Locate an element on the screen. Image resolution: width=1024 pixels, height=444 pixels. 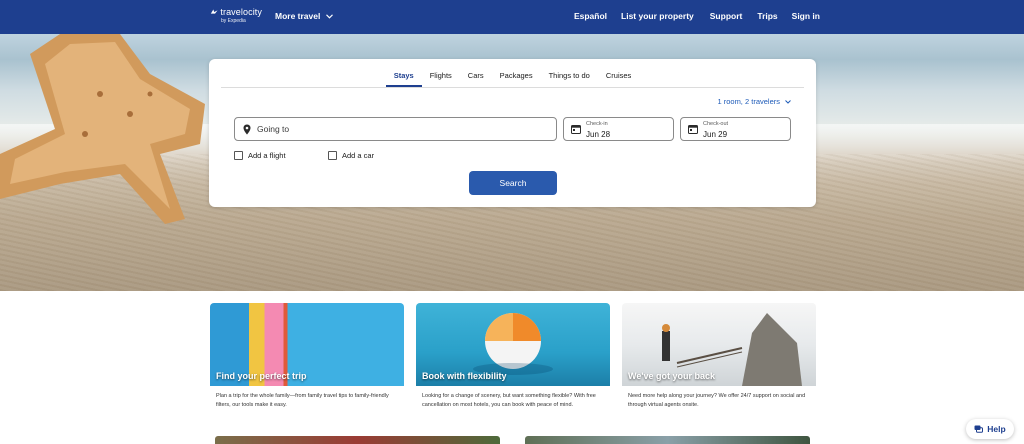
tab-stays: Stays is located at coordinates (403, 73).